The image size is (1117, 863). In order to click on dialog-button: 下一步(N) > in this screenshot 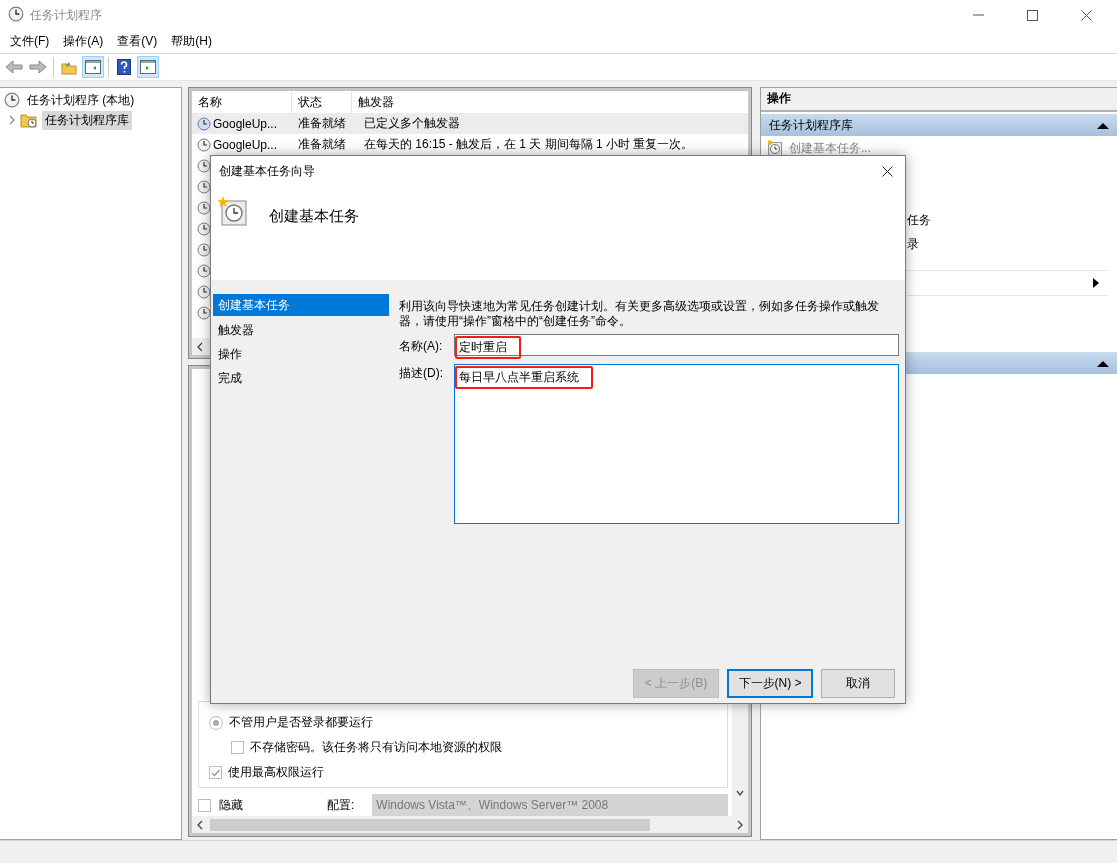, I will do `click(770, 683)`.